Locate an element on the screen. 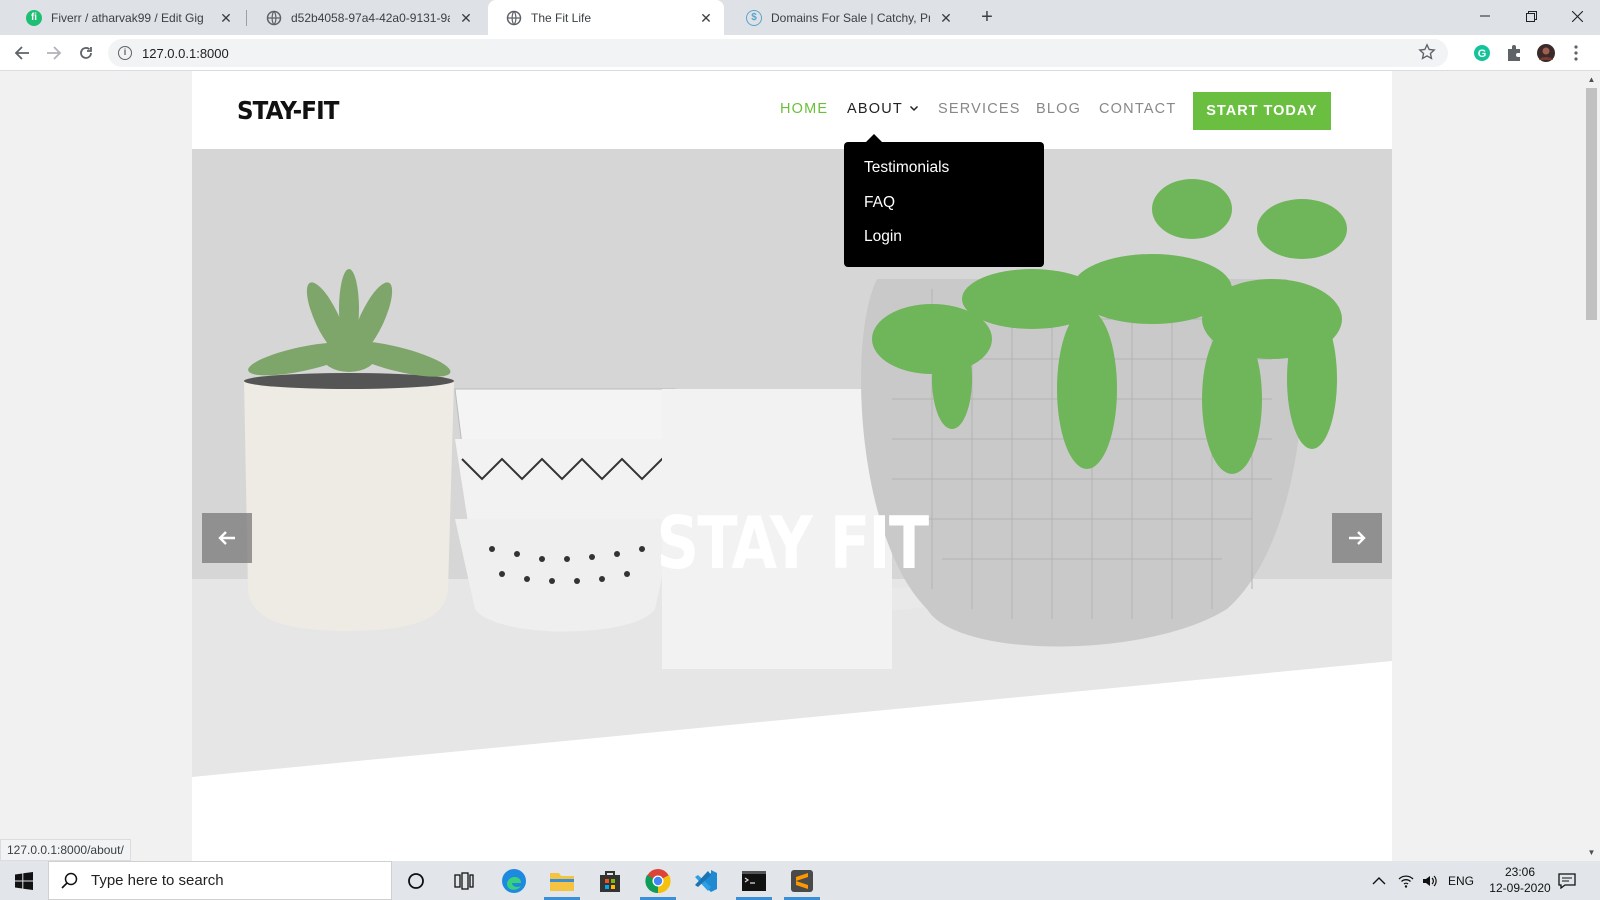  nav-about-label: ABOUT is located at coordinates (875, 109).